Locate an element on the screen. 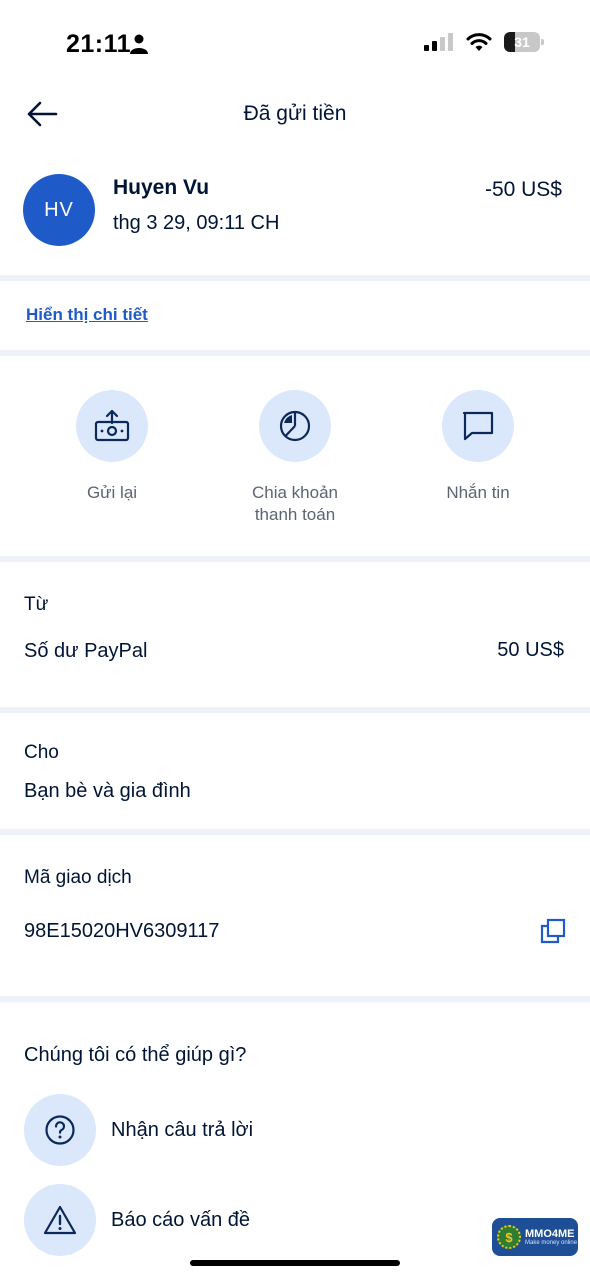  signal-icon is located at coordinates (438, 42).